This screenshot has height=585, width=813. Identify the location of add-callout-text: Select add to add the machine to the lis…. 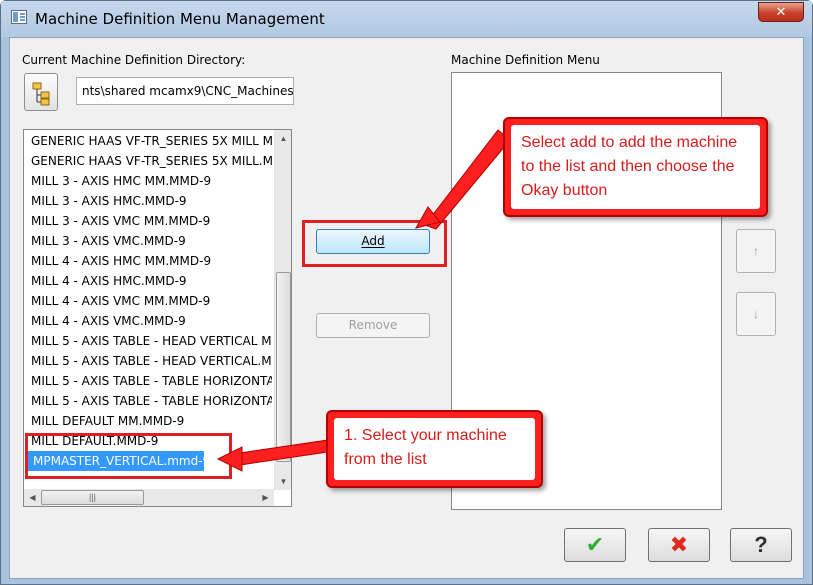
(635, 167).